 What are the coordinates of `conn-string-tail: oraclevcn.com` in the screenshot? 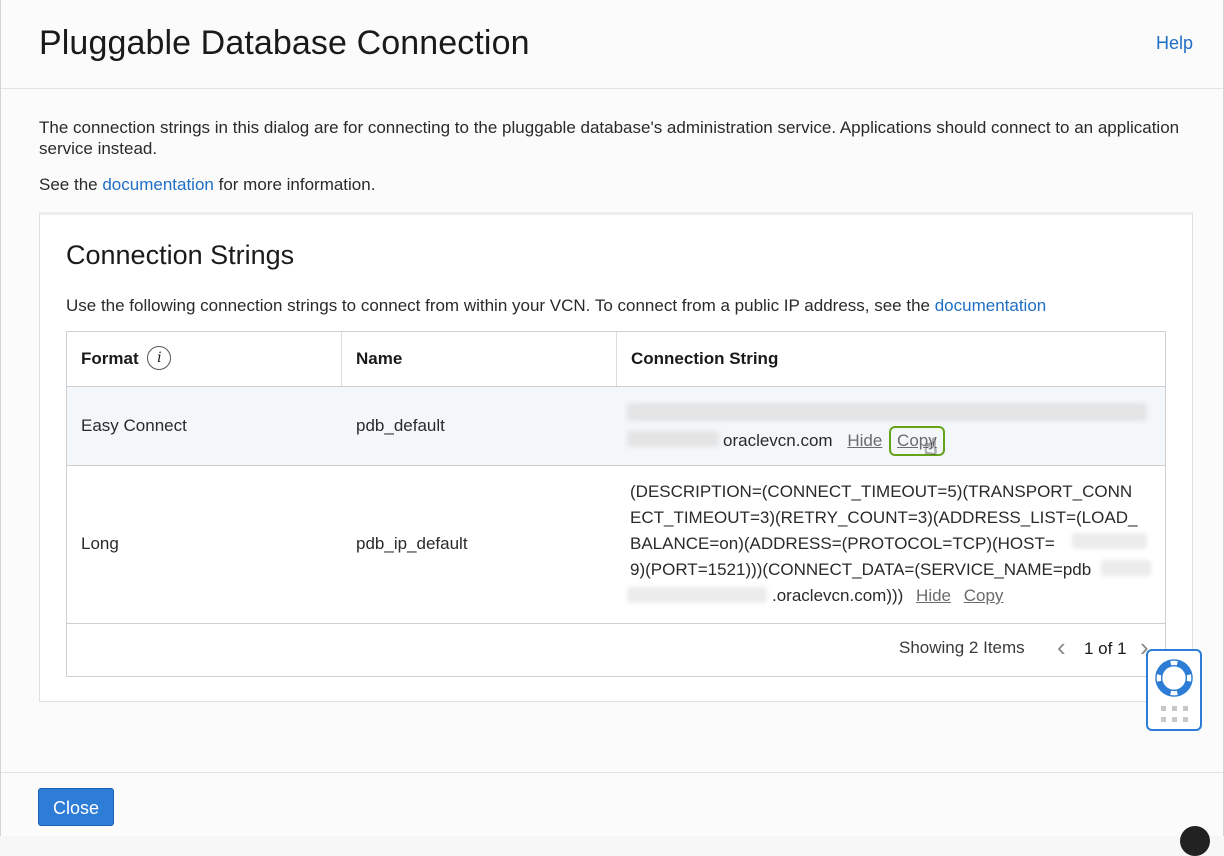 It's located at (778, 440).